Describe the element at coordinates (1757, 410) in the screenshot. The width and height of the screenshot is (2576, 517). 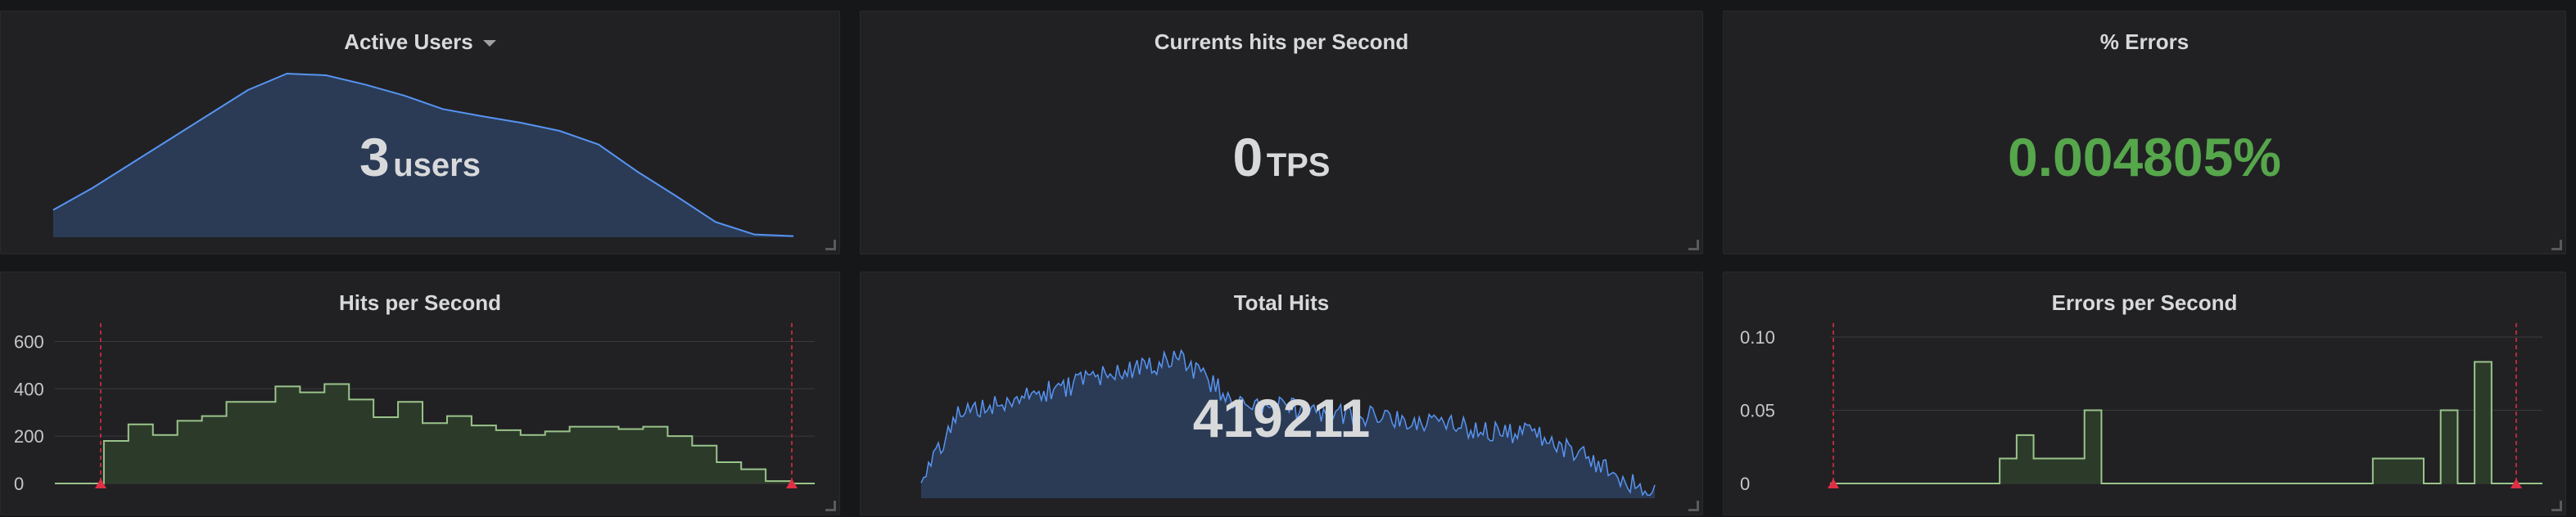
I see `y-tick-label: 0.05` at that location.